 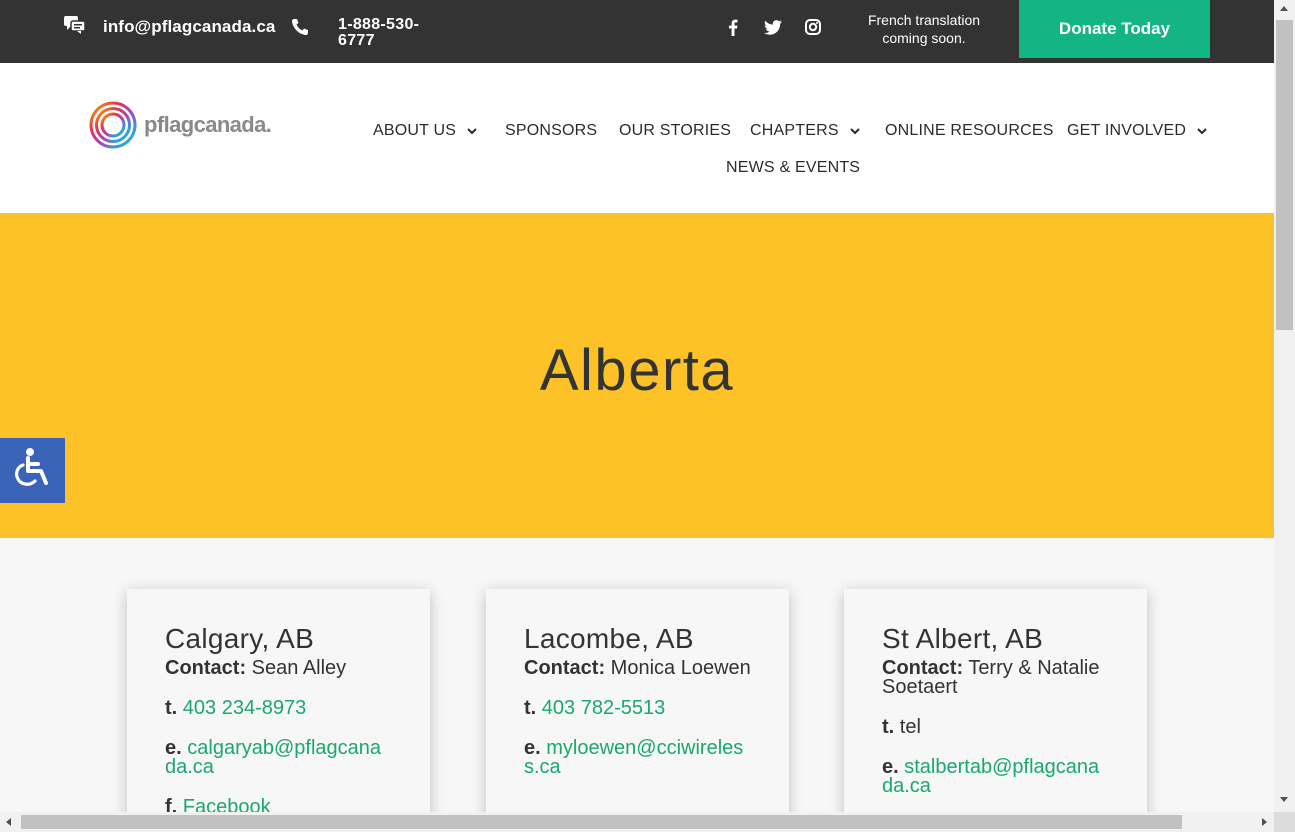 What do you see at coordinates (963, 638) in the screenshot?
I see `chapter-city: St Albert, AB` at bounding box center [963, 638].